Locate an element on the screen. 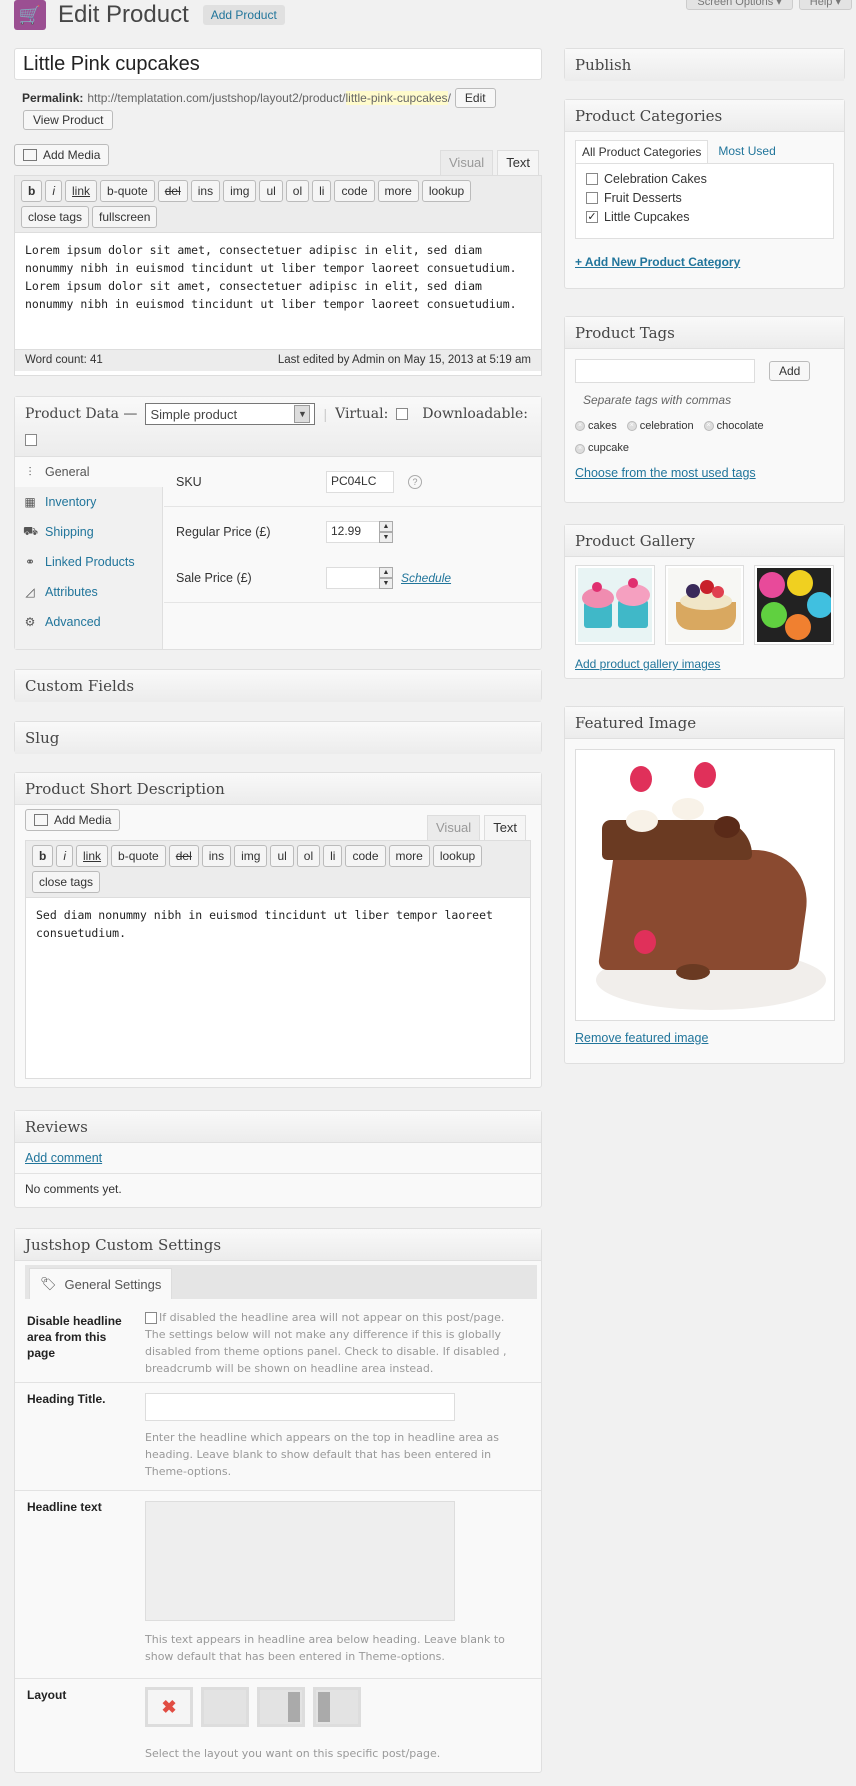 This screenshot has height=1786, width=856. sku-field: SKU PC04LC ? is located at coordinates (352, 482).